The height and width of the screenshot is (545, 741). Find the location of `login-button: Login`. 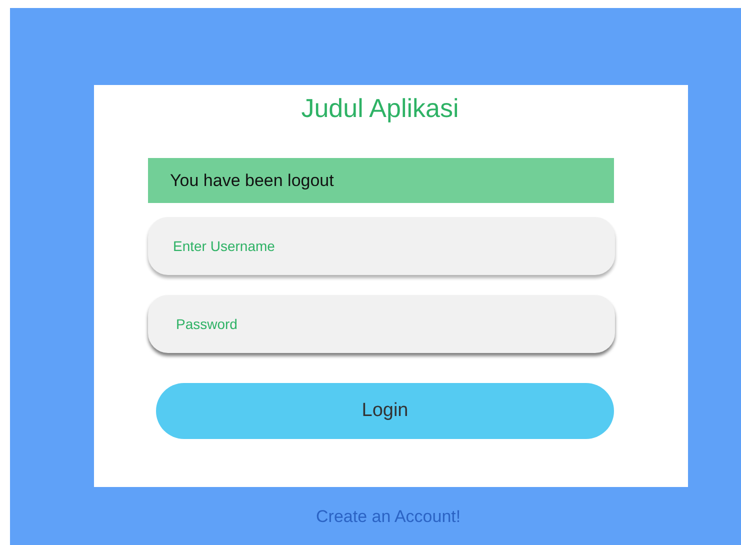

login-button: Login is located at coordinates (385, 411).